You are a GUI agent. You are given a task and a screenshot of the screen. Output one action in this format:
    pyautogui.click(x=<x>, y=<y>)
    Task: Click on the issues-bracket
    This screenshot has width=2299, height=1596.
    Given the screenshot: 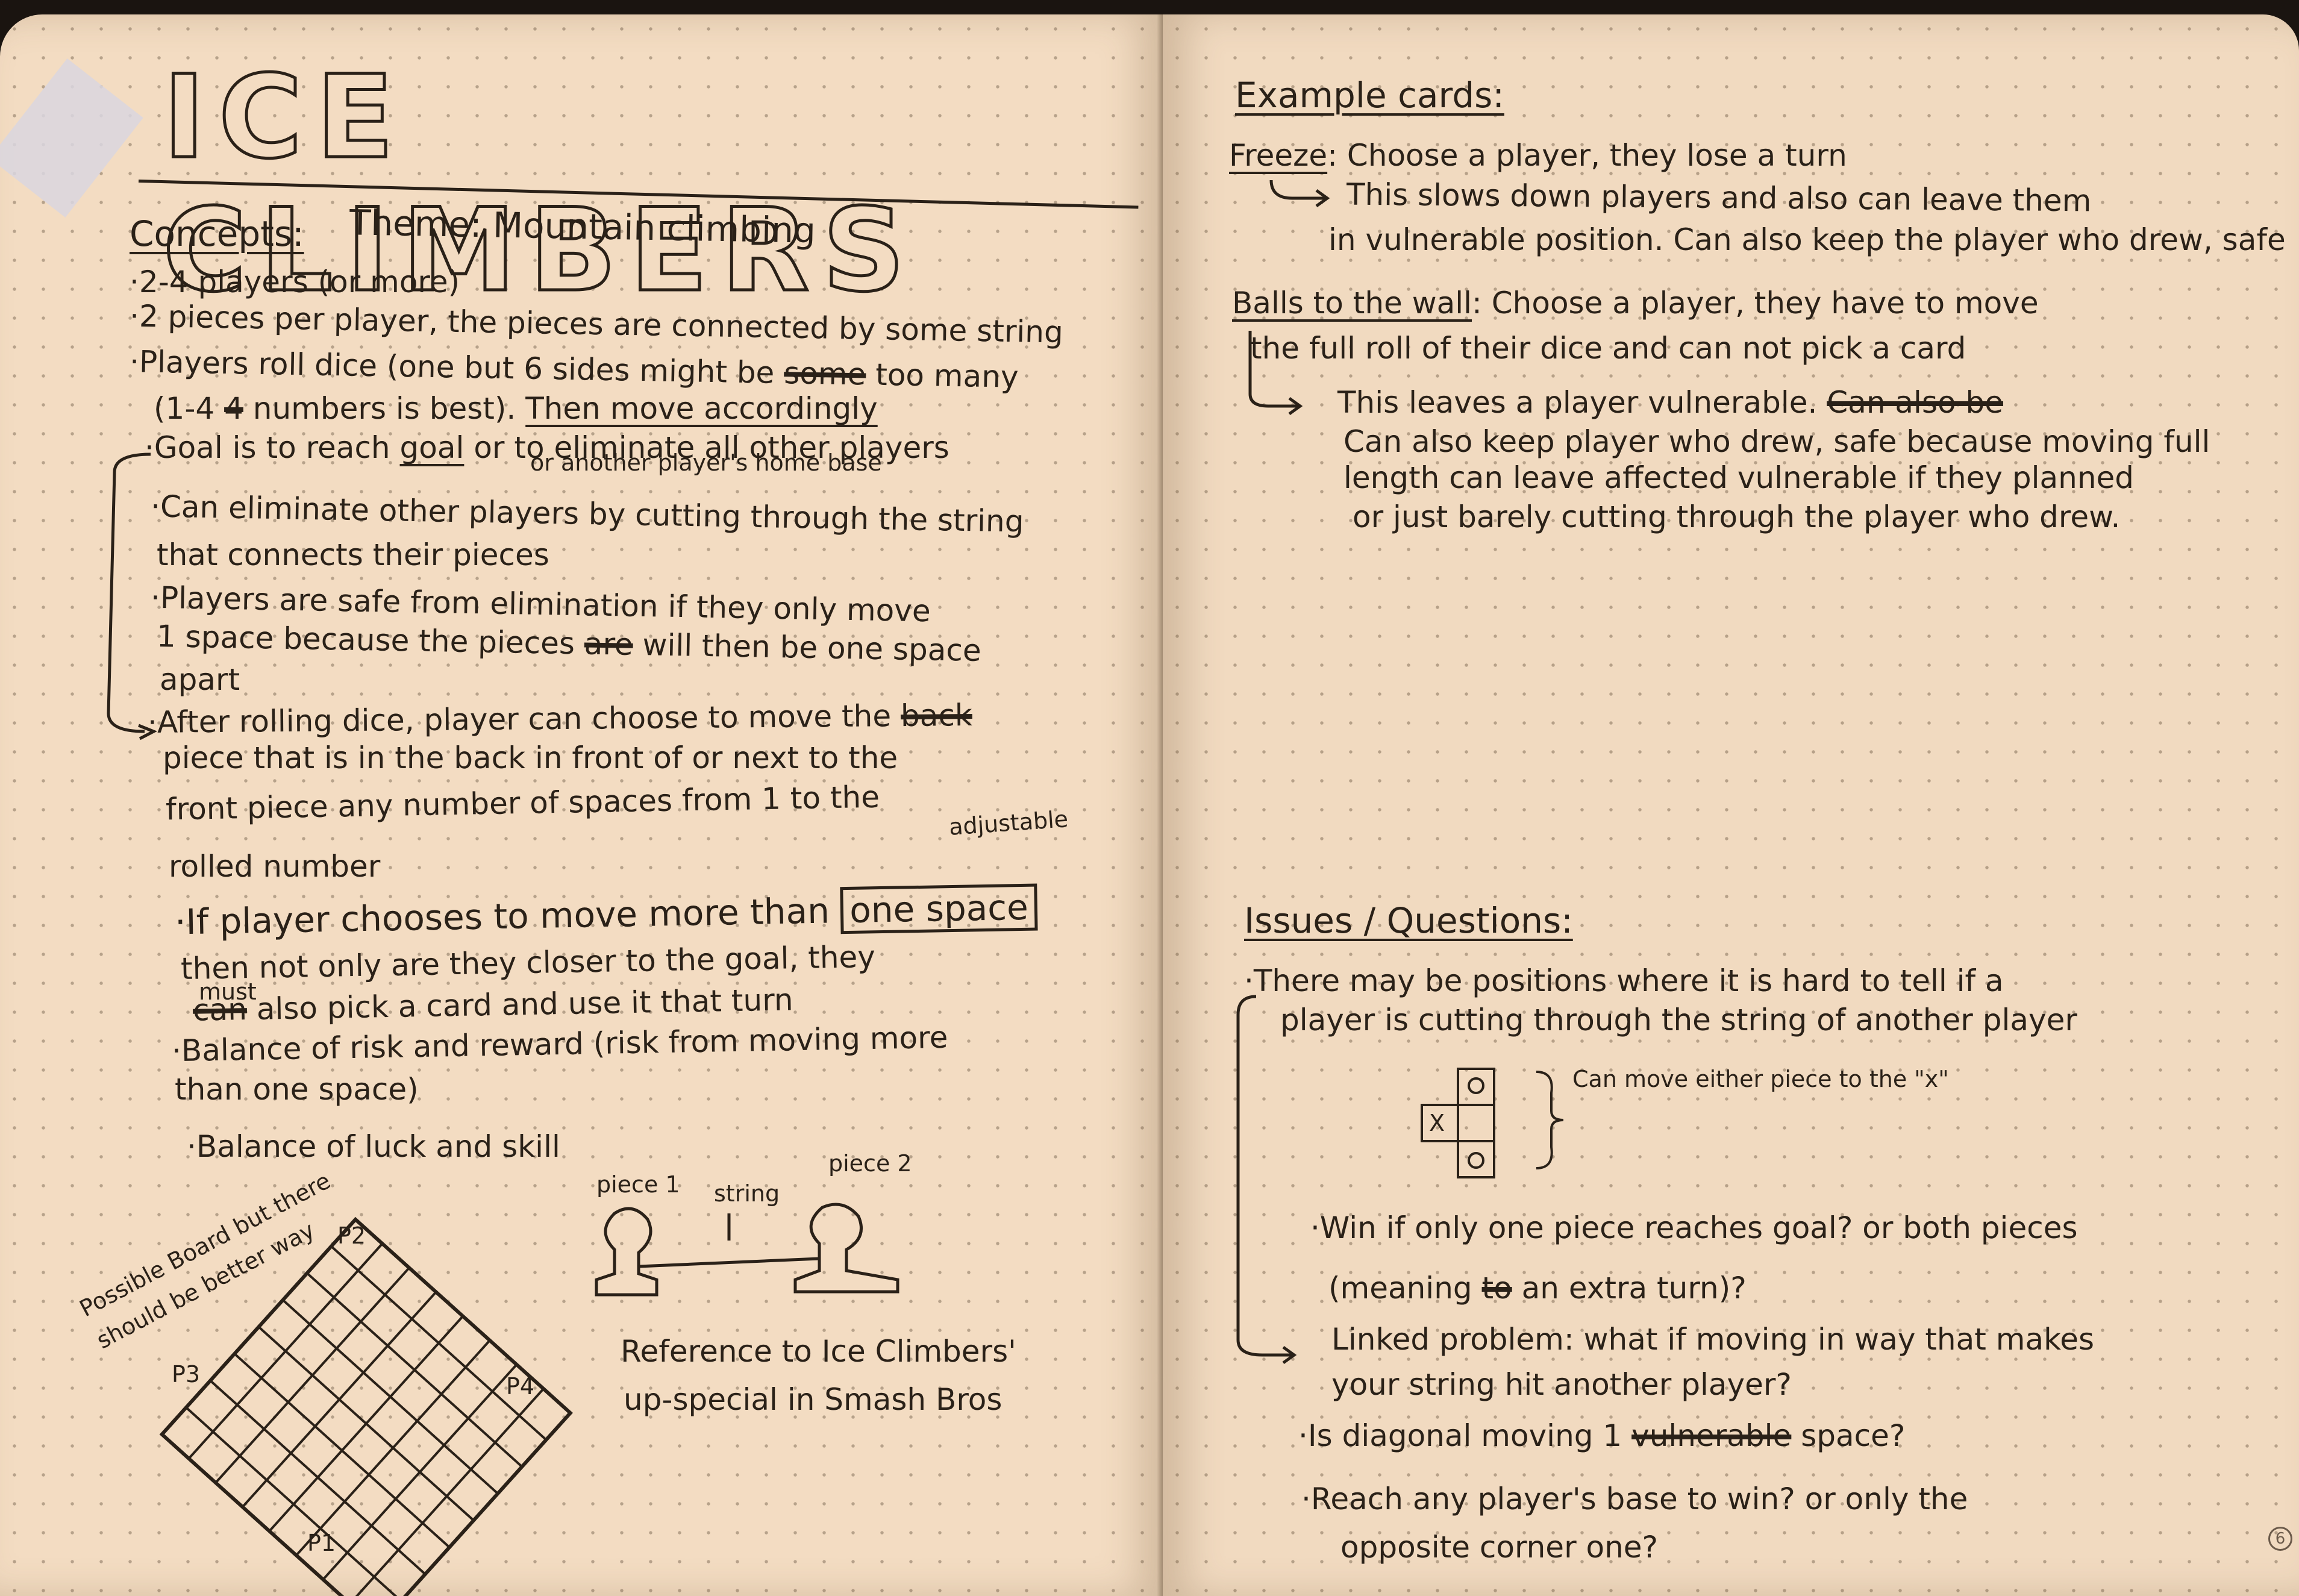 What is the action you would take?
    pyautogui.click(x=1266, y=1180)
    